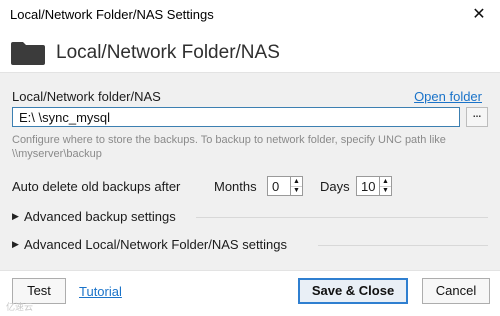  I want to click on window-titlebar: Local/Network Folder/NAS Settings ✕, so click(250, 16).